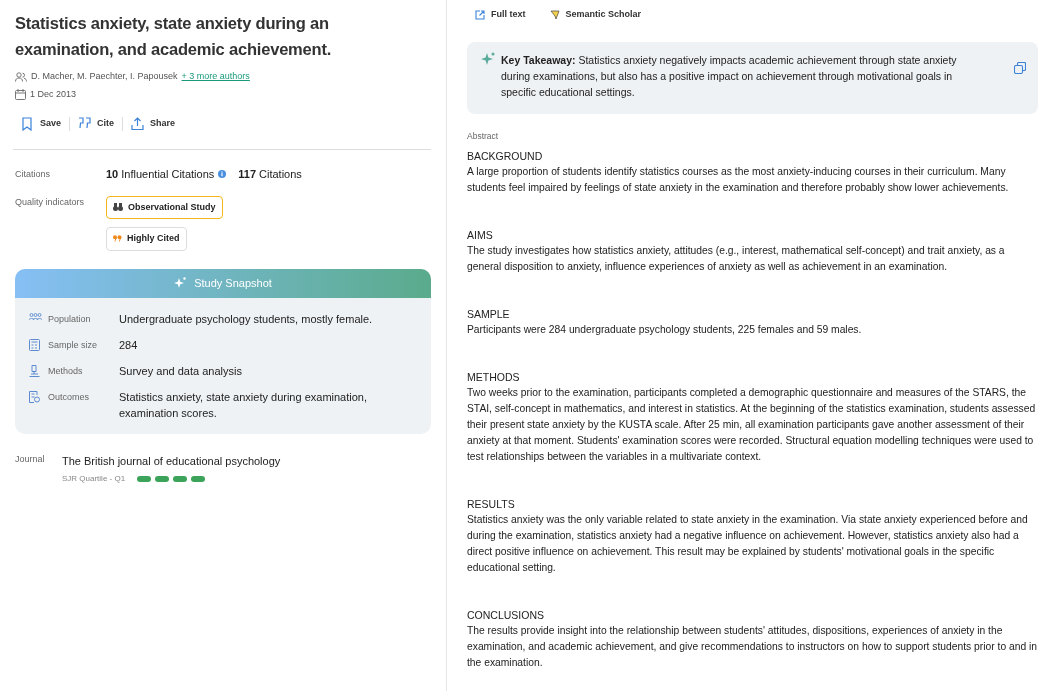  I want to click on snapshot-label: Outcomes, so click(68, 397).